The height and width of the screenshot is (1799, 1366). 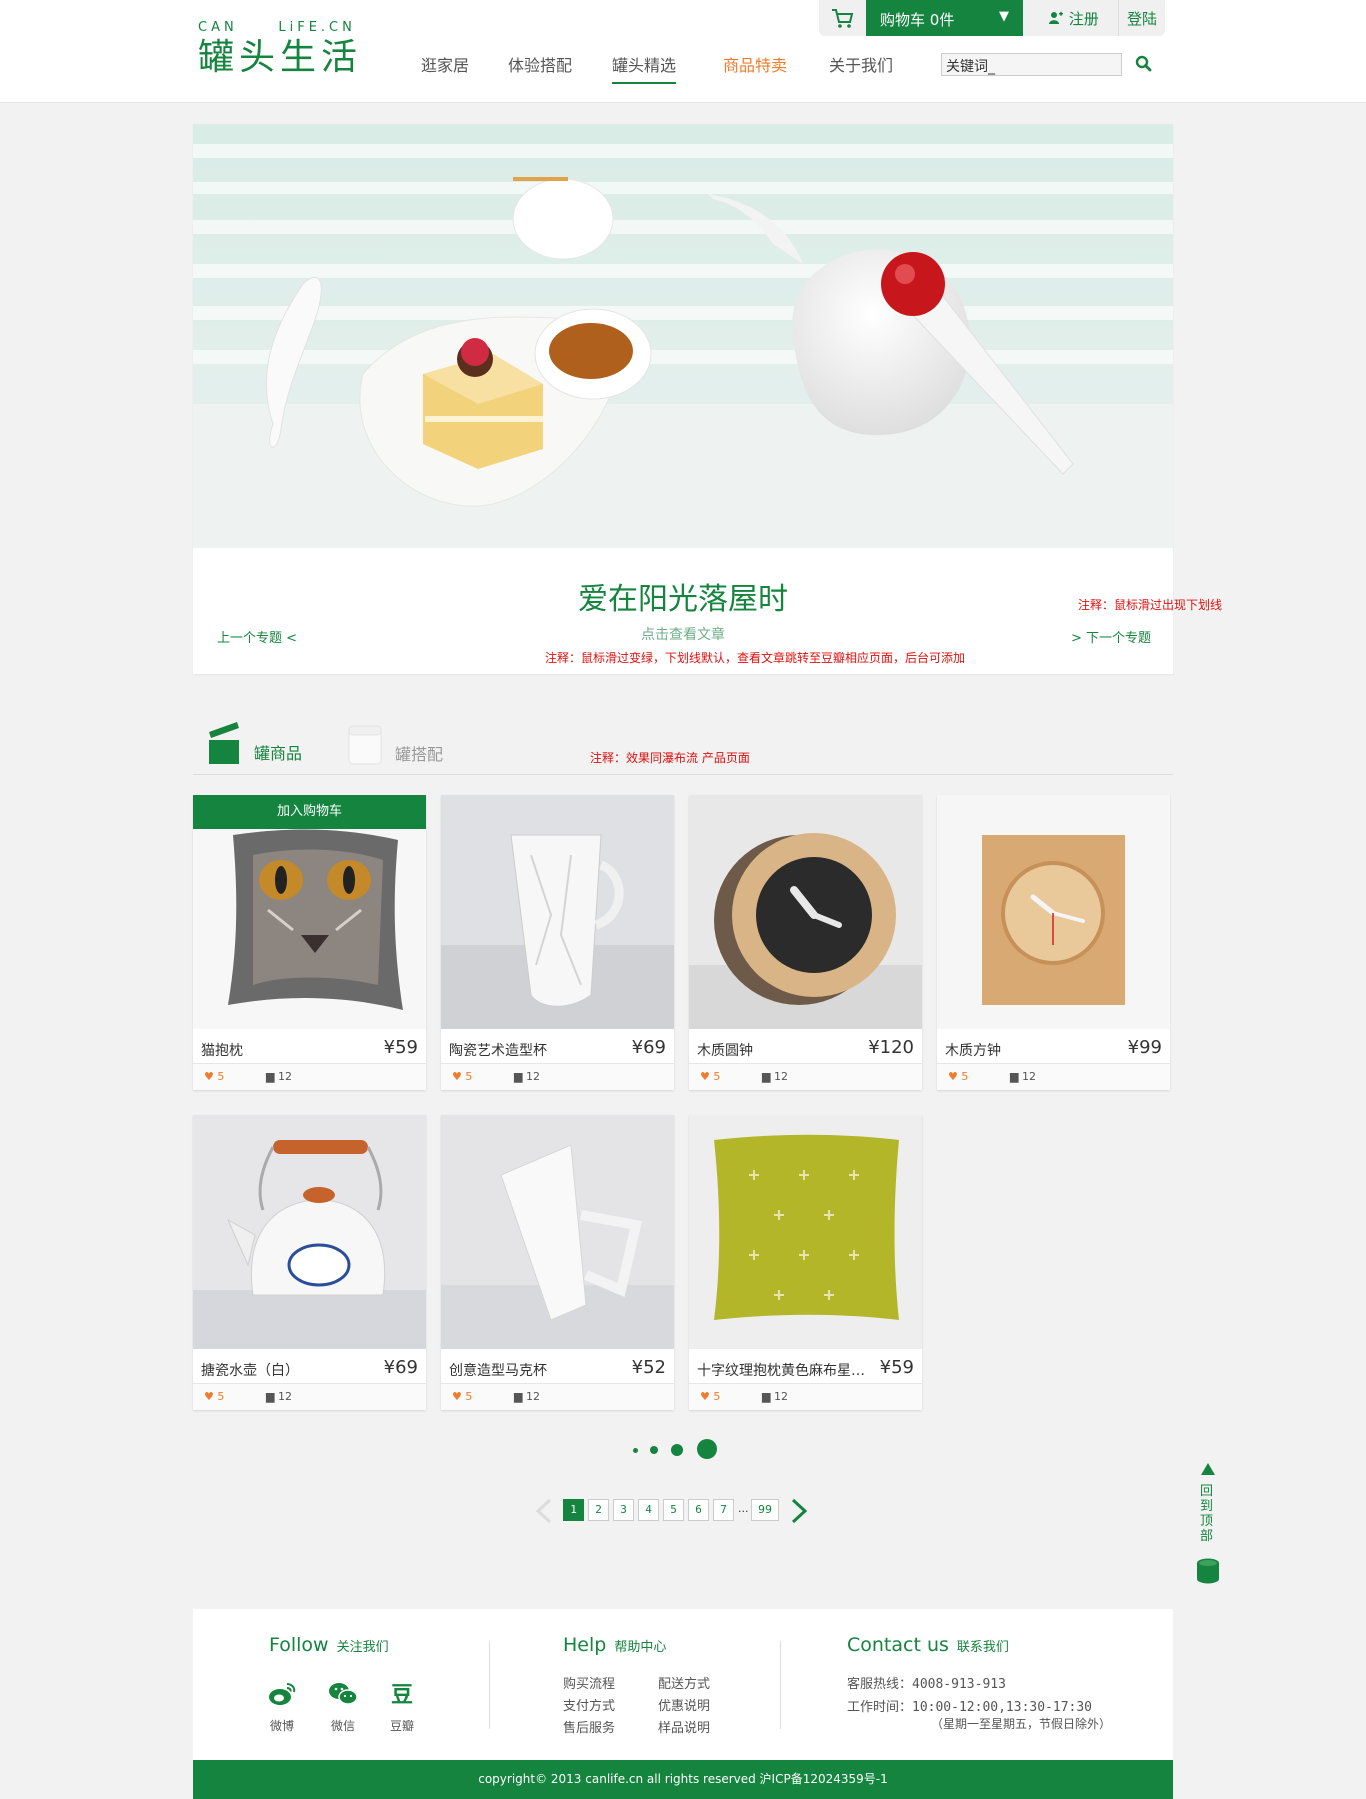 I want to click on product-name: 创意造型马克杯, so click(x=498, y=1370).